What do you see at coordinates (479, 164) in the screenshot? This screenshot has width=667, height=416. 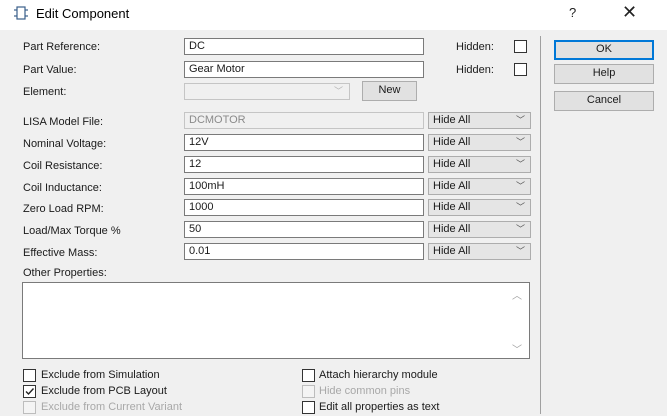 I see `coil-resistance-visibility-select: Hide All ﹀` at bounding box center [479, 164].